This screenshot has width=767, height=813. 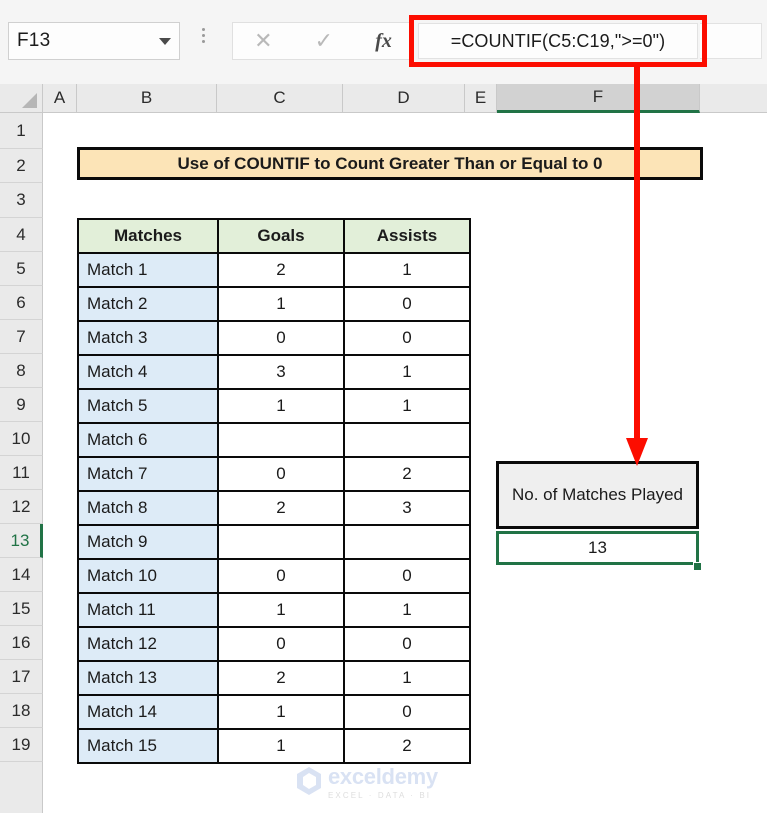 I want to click on table-row: Match 12 0 0, so click(x=274, y=644).